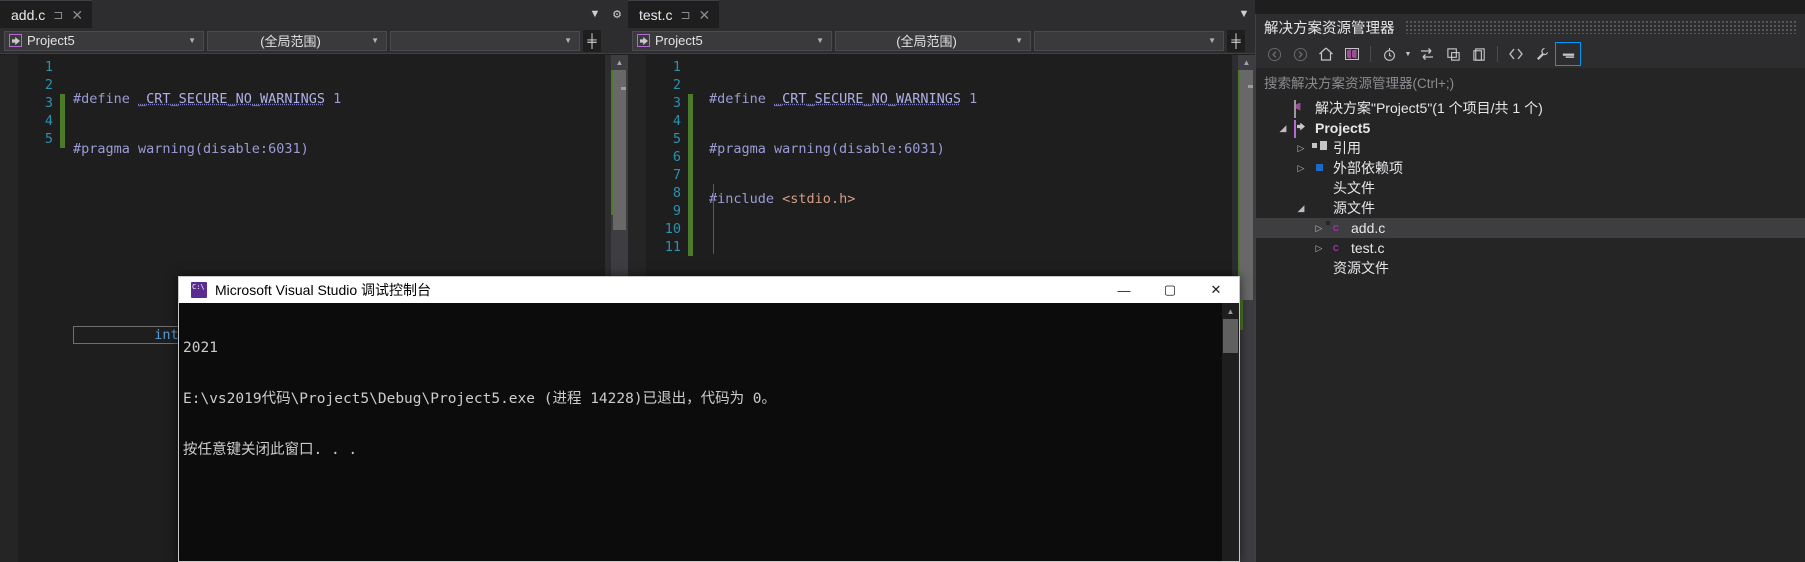 The height and width of the screenshot is (562, 1805). I want to click on left-line-numbers: 1 2 3 4 5, so click(39, 308).